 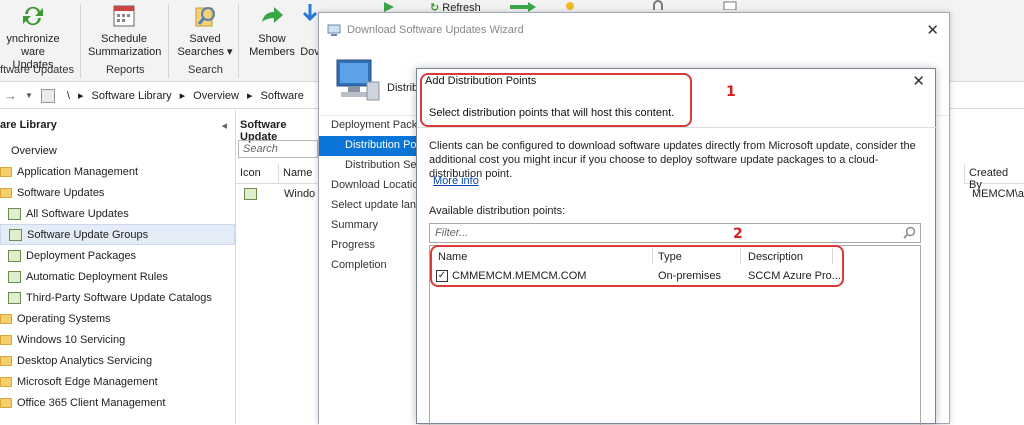 What do you see at coordinates (355, 225) in the screenshot?
I see `wizard-step-5: Summary` at bounding box center [355, 225].